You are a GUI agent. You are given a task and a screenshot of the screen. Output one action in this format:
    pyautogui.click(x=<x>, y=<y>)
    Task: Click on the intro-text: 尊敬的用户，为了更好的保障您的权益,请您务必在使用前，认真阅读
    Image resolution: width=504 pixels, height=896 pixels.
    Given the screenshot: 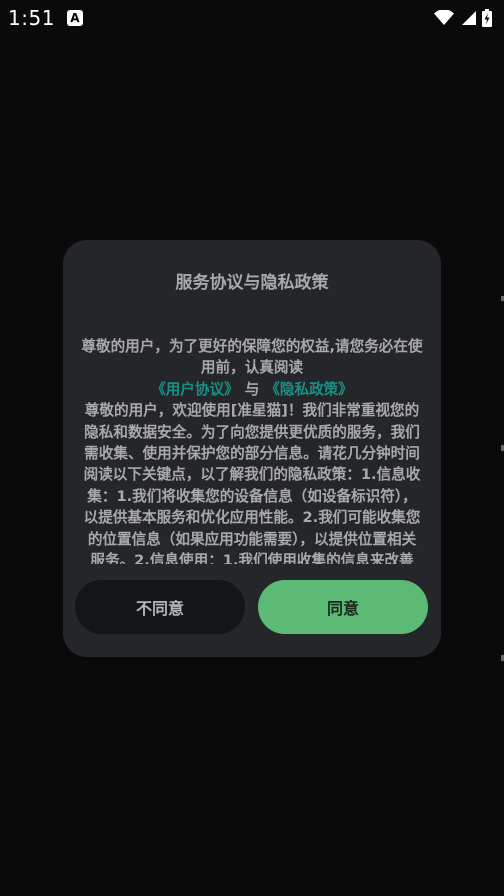 What is the action you would take?
    pyautogui.click(x=252, y=357)
    